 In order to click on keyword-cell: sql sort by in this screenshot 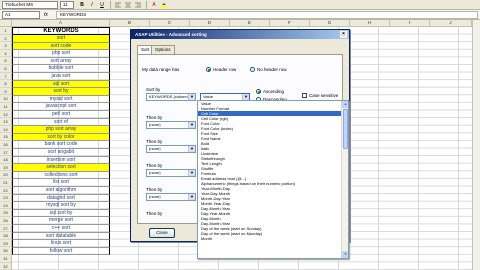, I will do `click(61, 213)`.